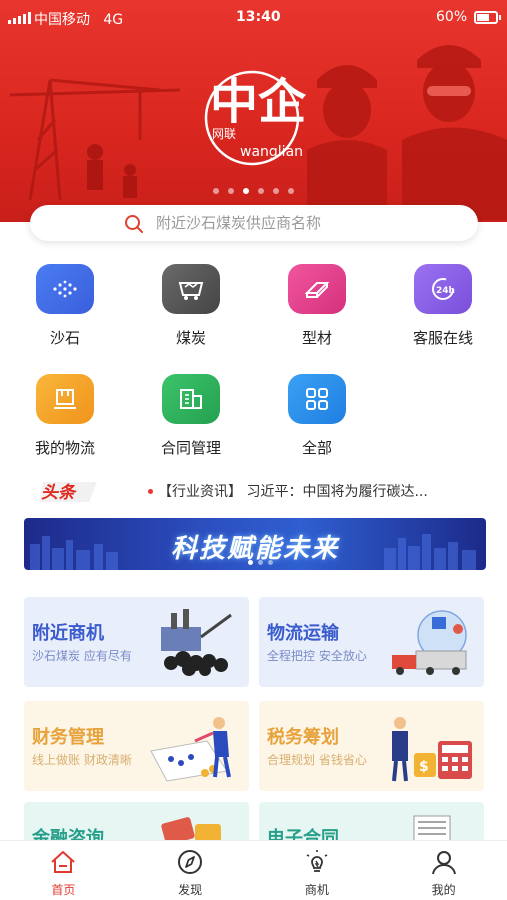 The width and height of the screenshot is (507, 900). I want to click on category-profile: 型材, so click(317, 306).